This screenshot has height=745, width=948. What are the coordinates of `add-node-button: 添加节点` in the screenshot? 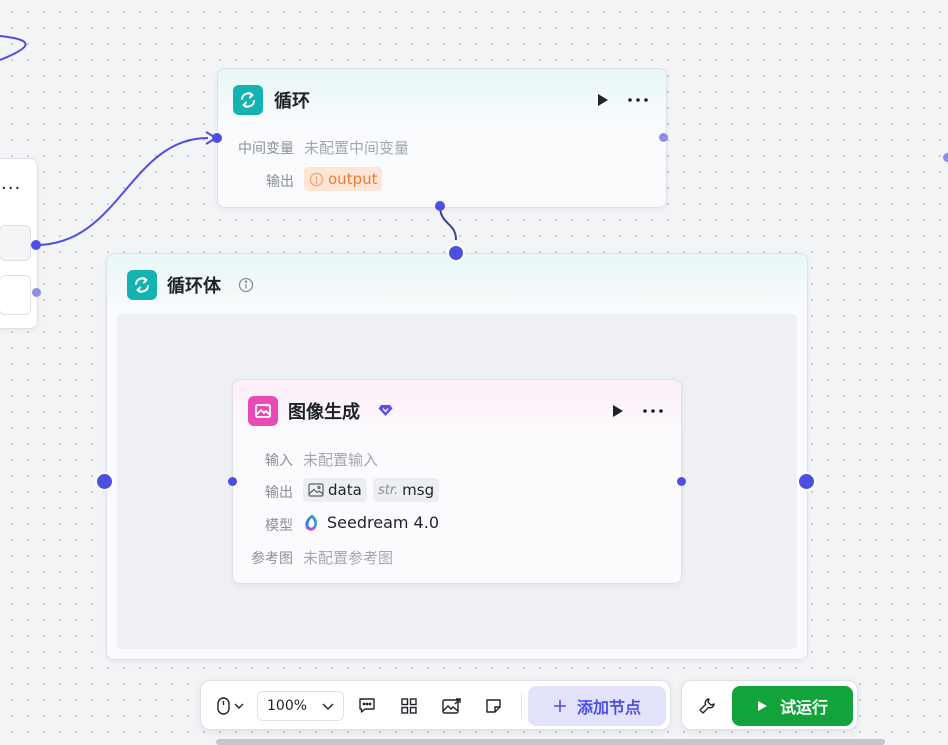 It's located at (597, 706).